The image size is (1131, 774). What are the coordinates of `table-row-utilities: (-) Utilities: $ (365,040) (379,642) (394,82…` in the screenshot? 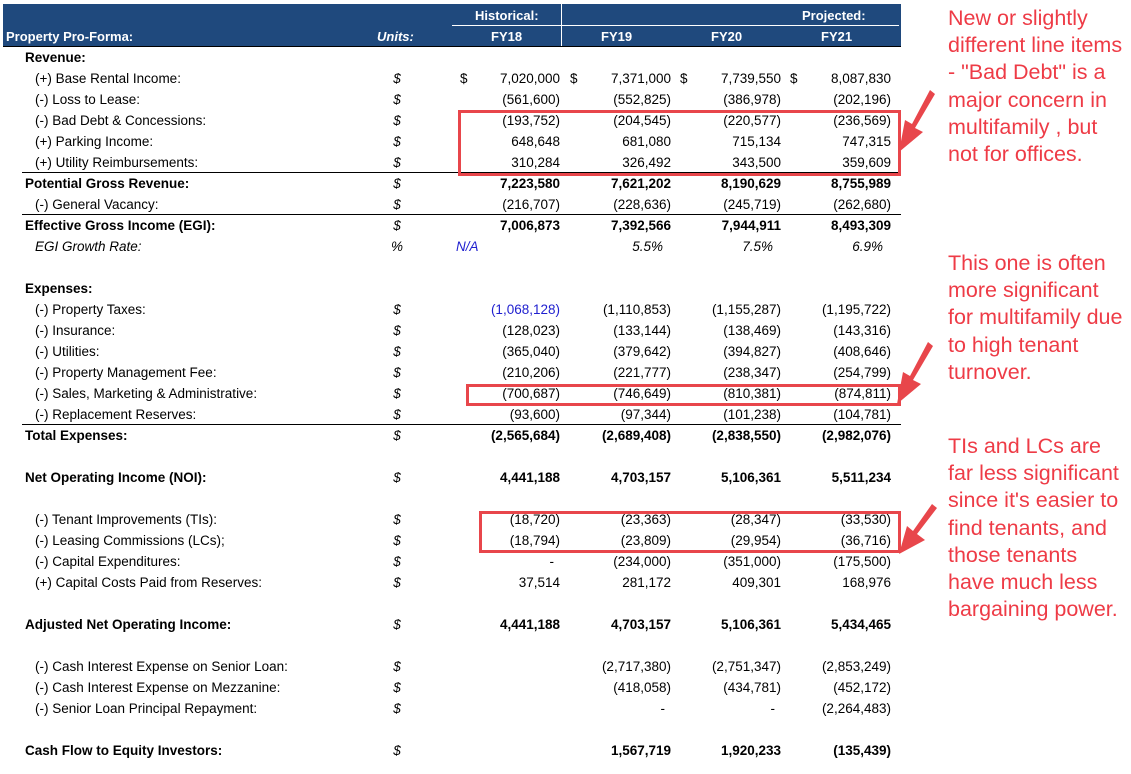 It's located at (450, 351).